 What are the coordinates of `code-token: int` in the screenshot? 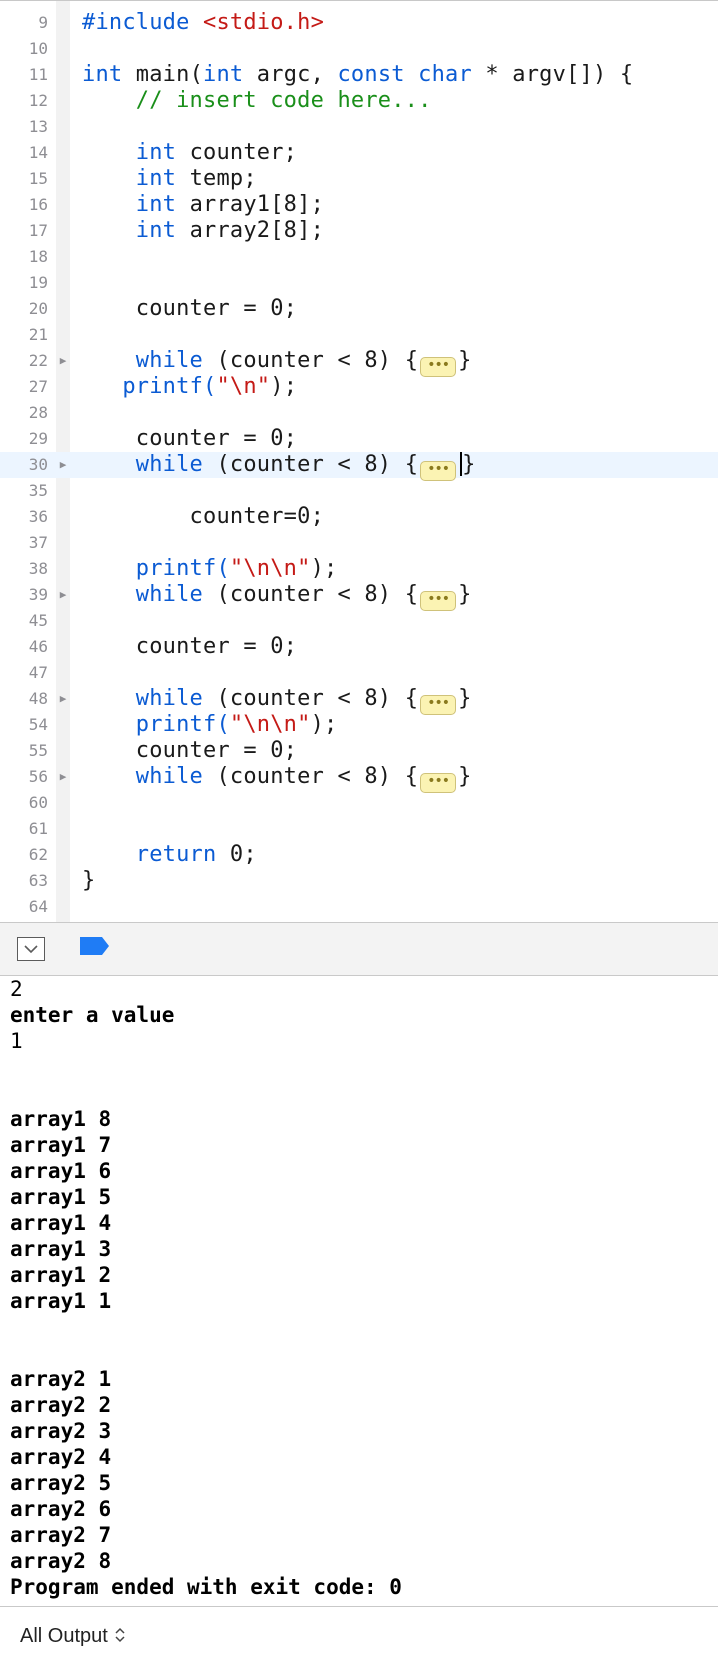 It's located at (156, 178).